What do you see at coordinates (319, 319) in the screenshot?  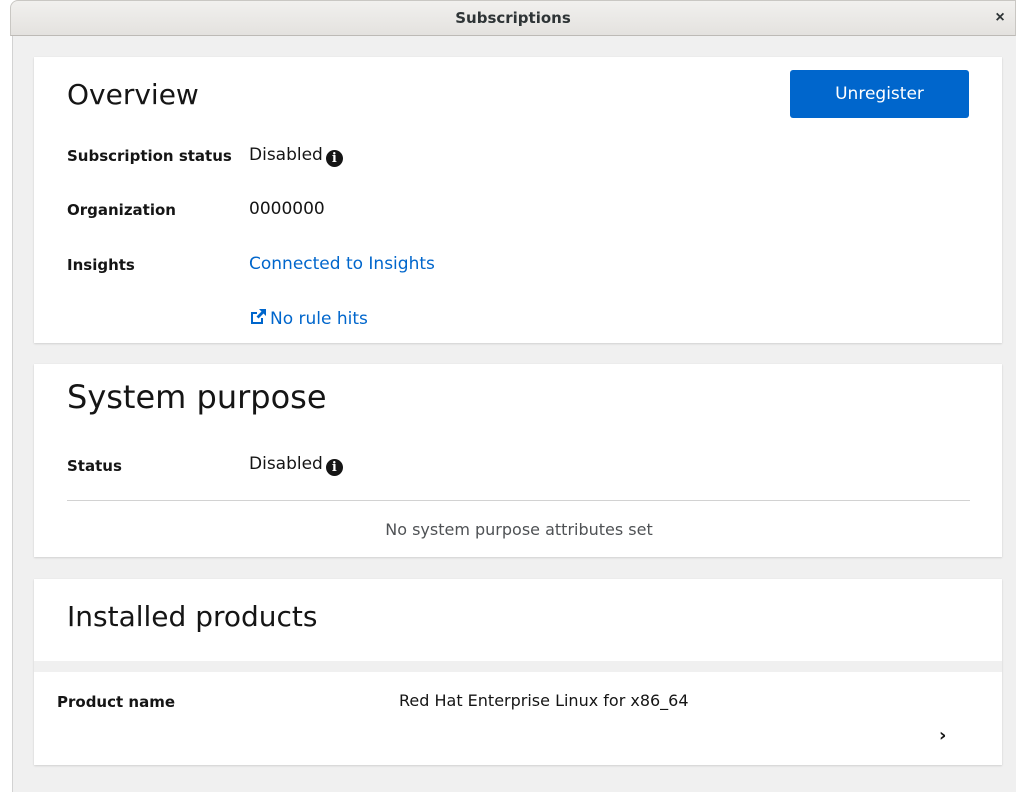 I see `no-rule-hits-text: No rule hits` at bounding box center [319, 319].